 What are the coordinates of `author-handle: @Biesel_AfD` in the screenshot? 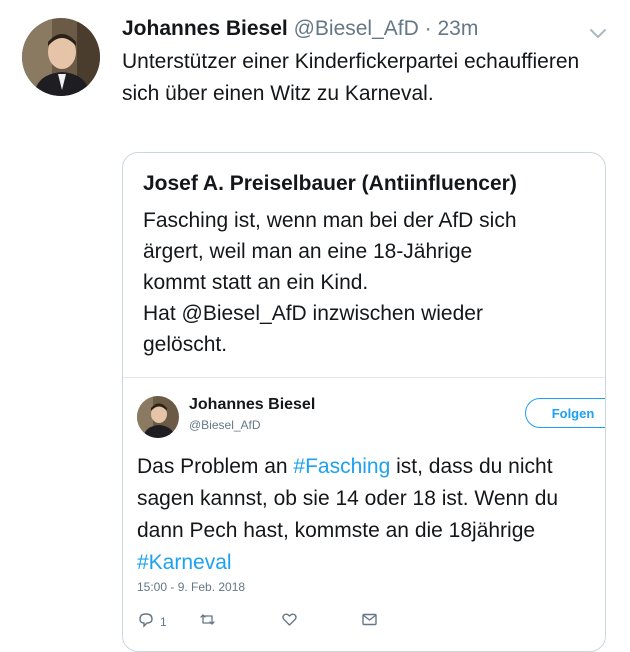 It's located at (356, 28).